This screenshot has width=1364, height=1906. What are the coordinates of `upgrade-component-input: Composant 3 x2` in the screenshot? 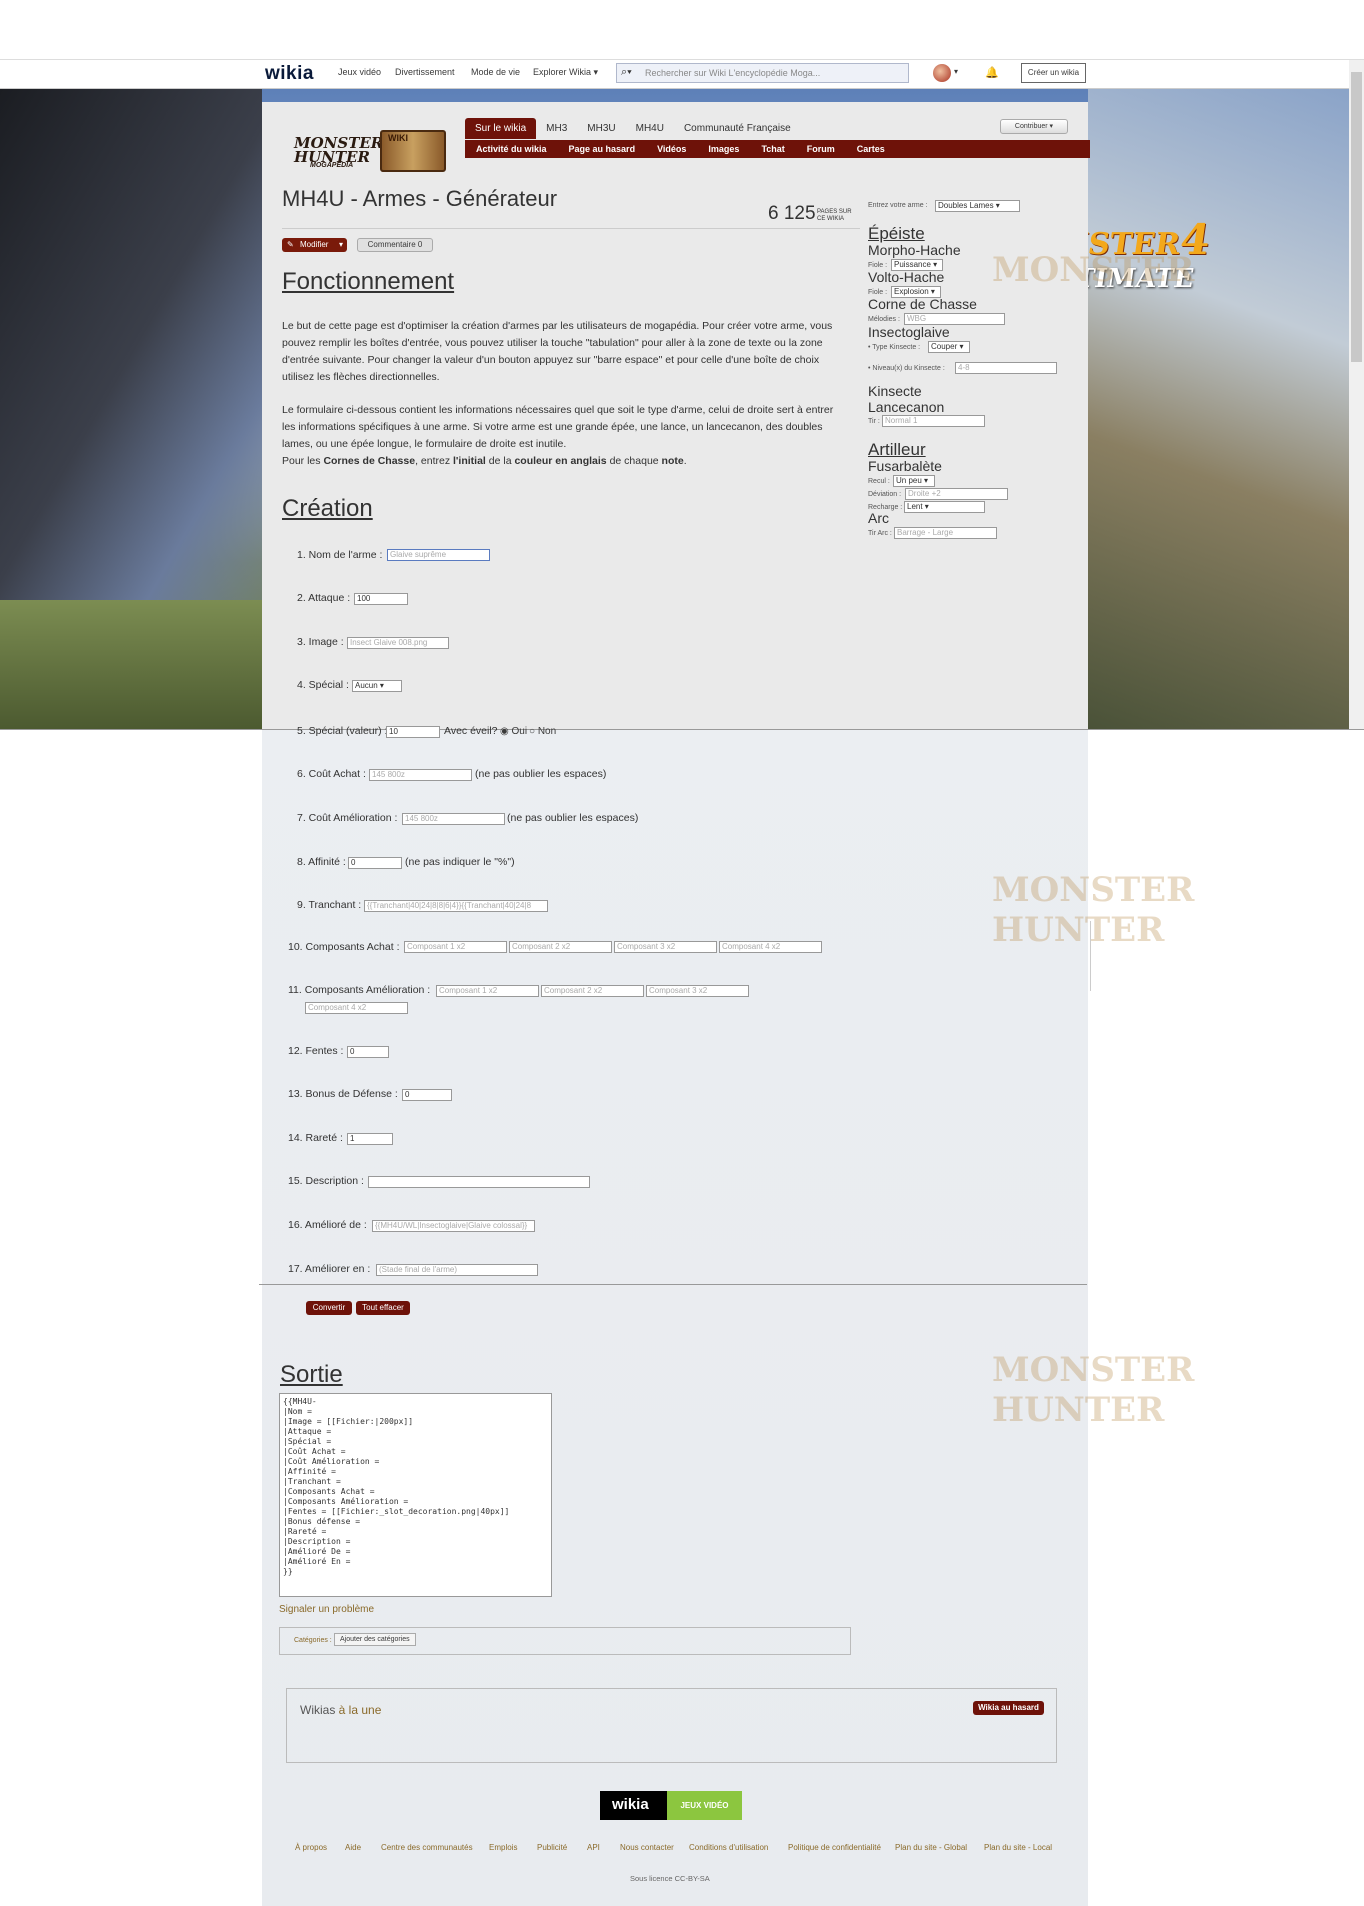 It's located at (697, 991).